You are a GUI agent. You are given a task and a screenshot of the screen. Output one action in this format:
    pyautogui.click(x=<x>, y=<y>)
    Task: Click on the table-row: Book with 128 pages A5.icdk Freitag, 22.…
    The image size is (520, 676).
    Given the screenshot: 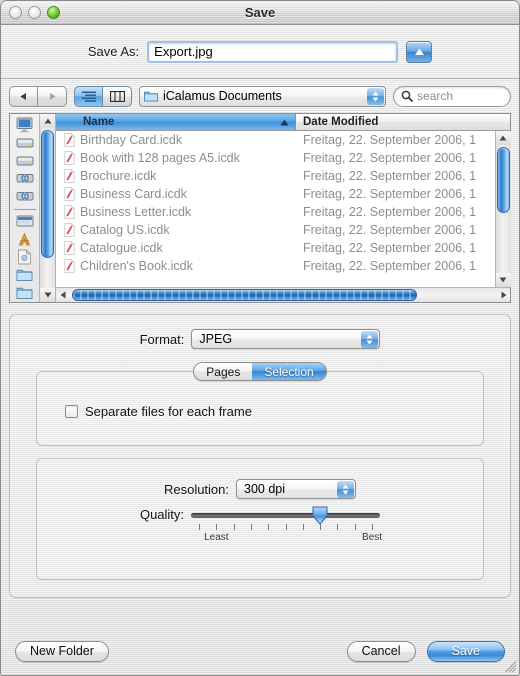 What is the action you would take?
    pyautogui.click(x=275, y=158)
    